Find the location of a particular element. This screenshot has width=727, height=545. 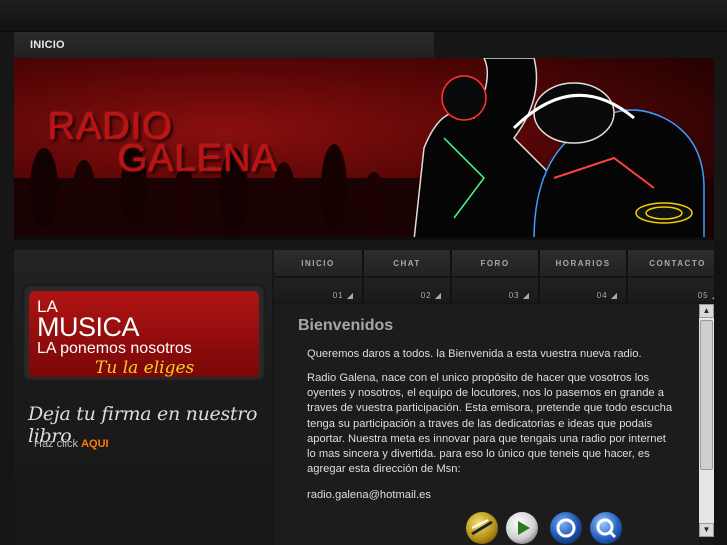

scroll-down-button: ▼ is located at coordinates (706, 530).